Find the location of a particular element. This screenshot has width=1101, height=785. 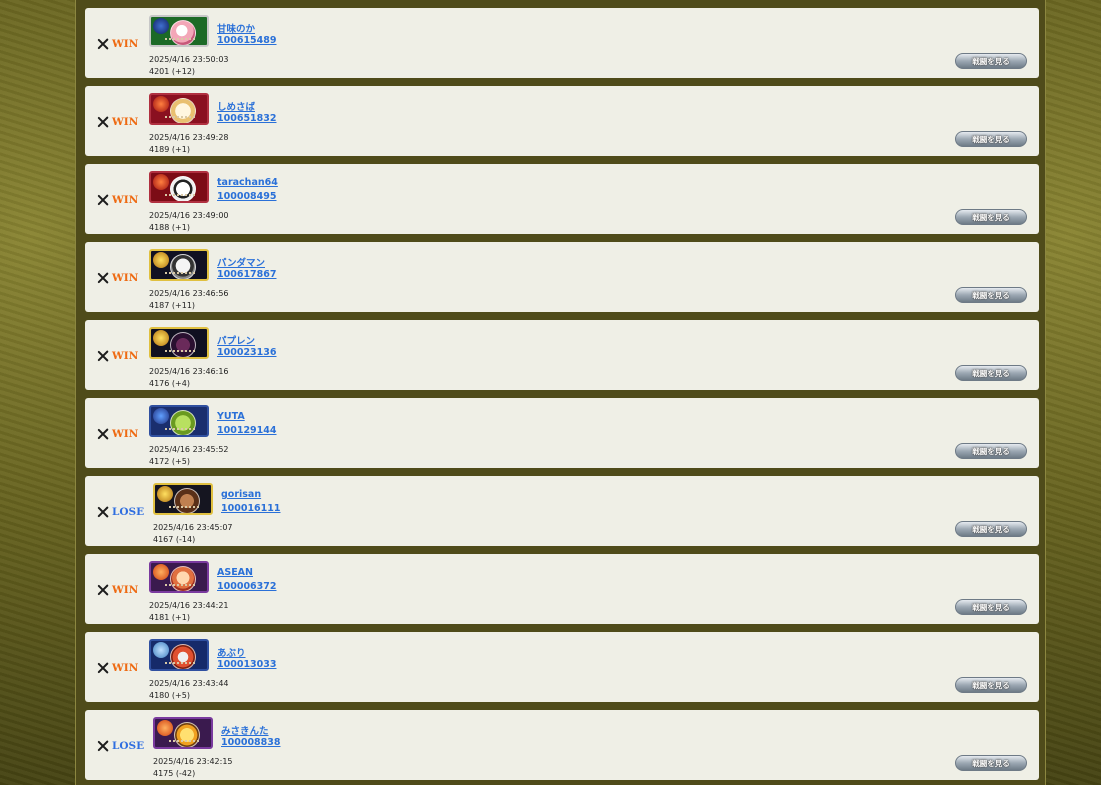

opponent-name-link: gorisan is located at coordinates (241, 494).